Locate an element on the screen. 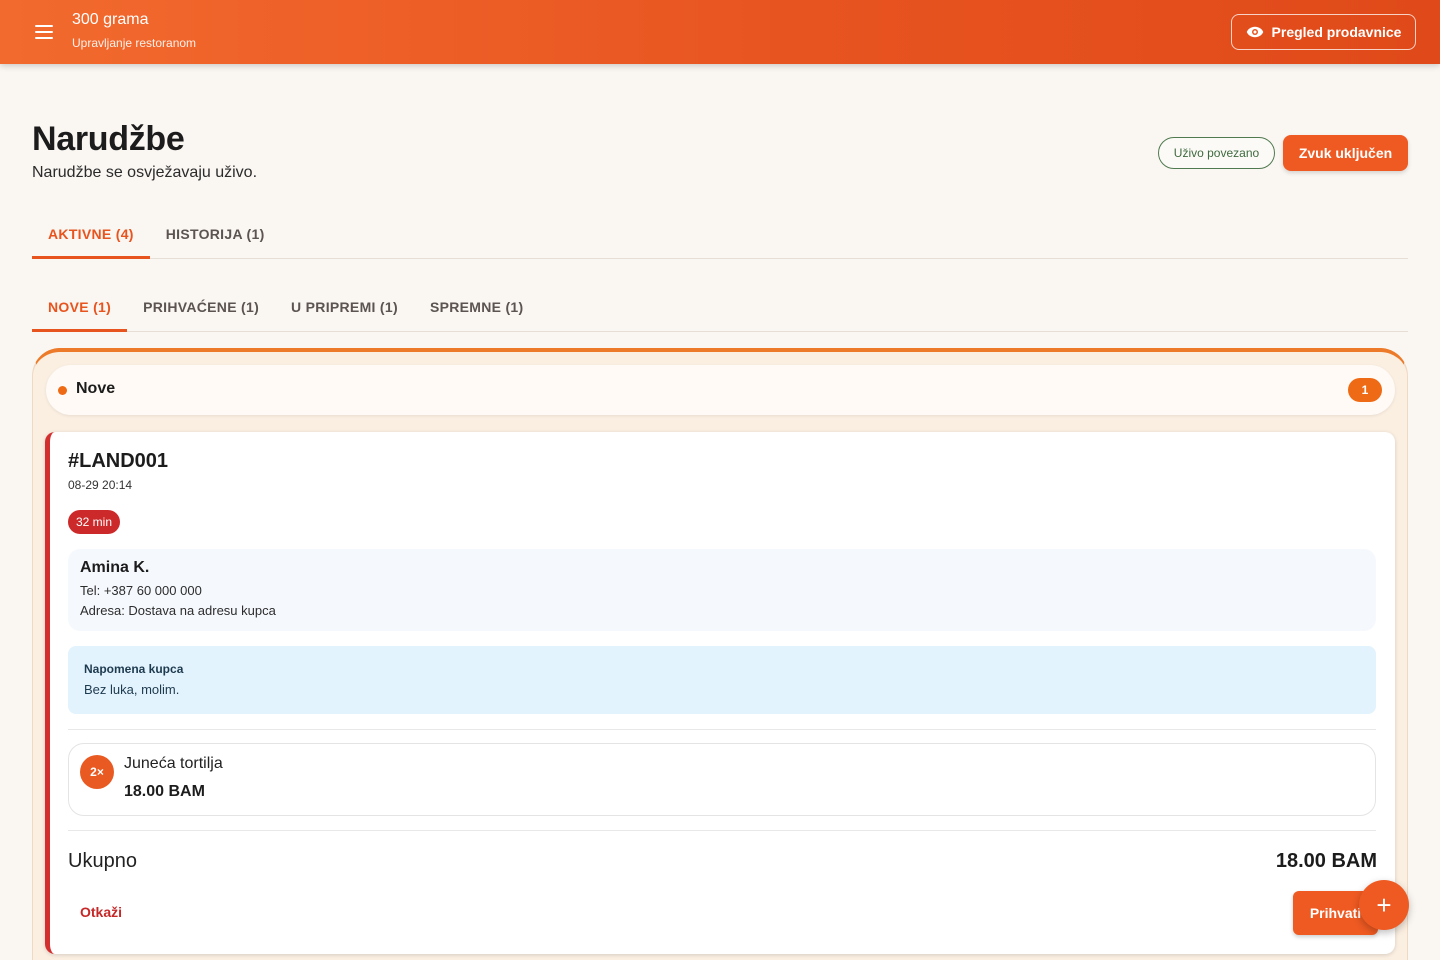 The height and width of the screenshot is (960, 1440). item-quantity-badge: 2× is located at coordinates (97, 772).